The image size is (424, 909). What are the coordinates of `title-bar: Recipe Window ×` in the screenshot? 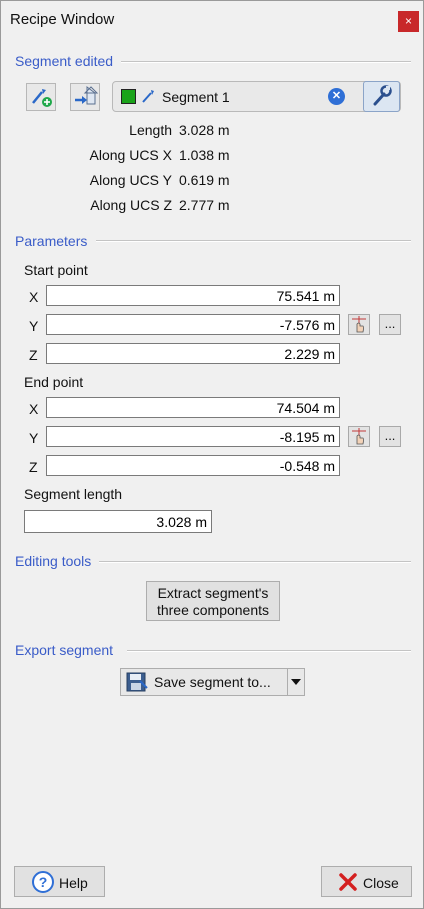 It's located at (212, 20).